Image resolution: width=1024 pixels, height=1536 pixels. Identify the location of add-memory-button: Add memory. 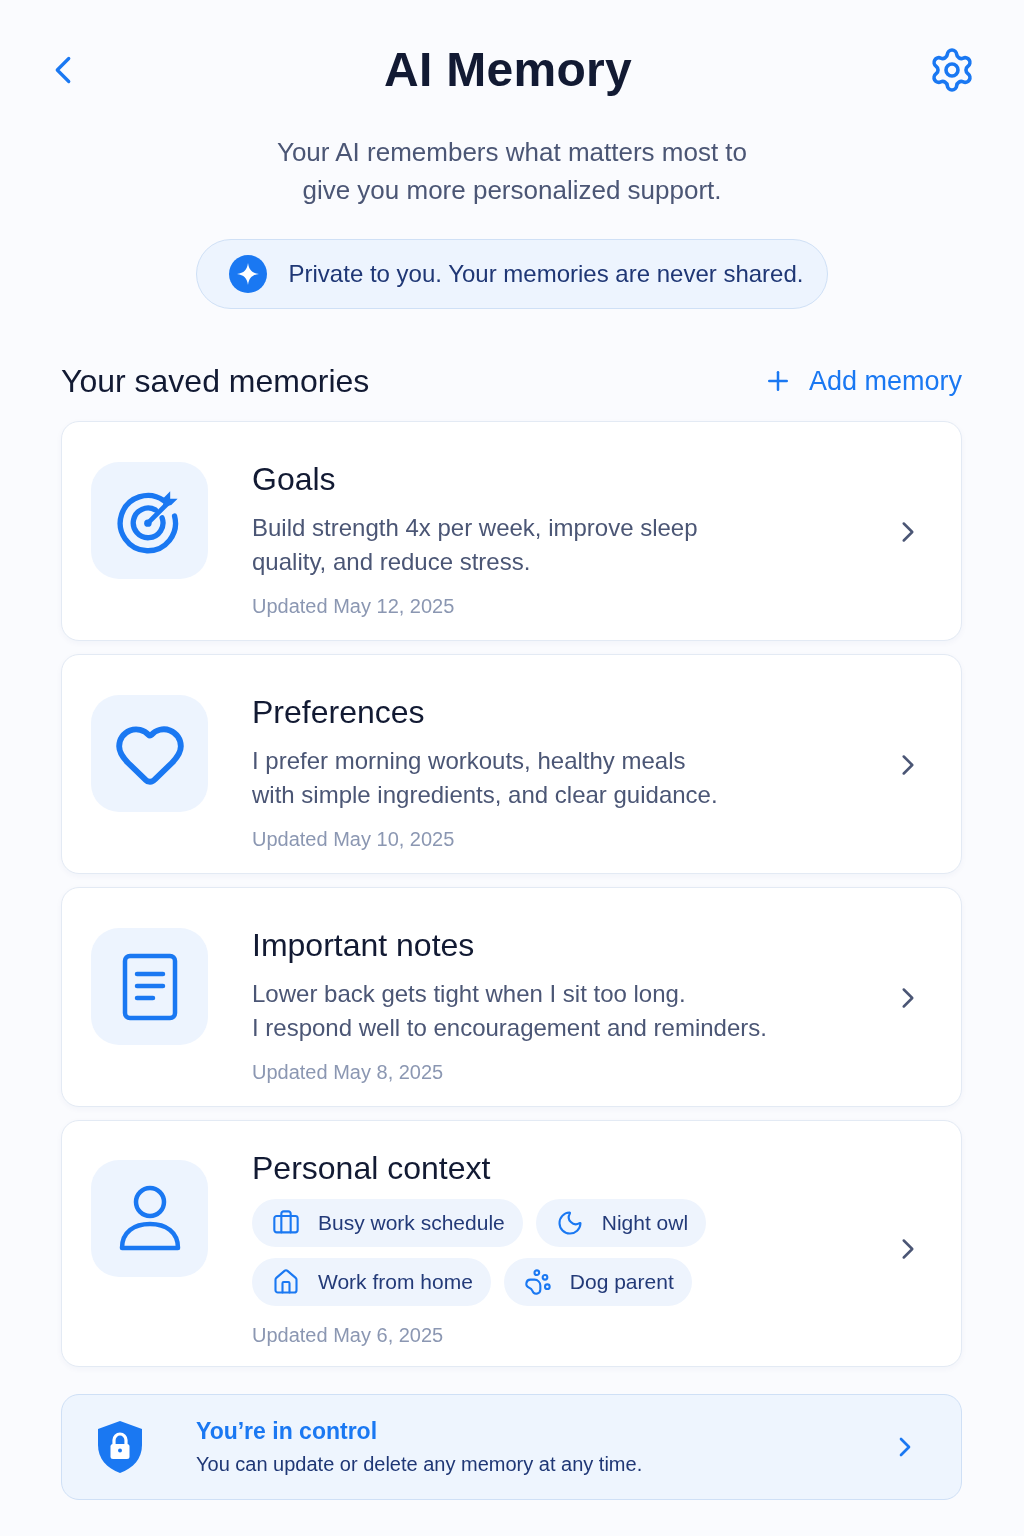
(862, 381).